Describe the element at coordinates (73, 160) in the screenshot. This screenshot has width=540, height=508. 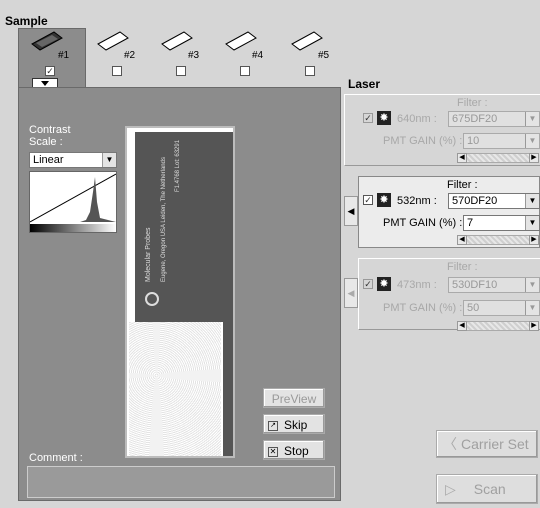
I see `contrast-scale-select: Linear ▼` at that location.